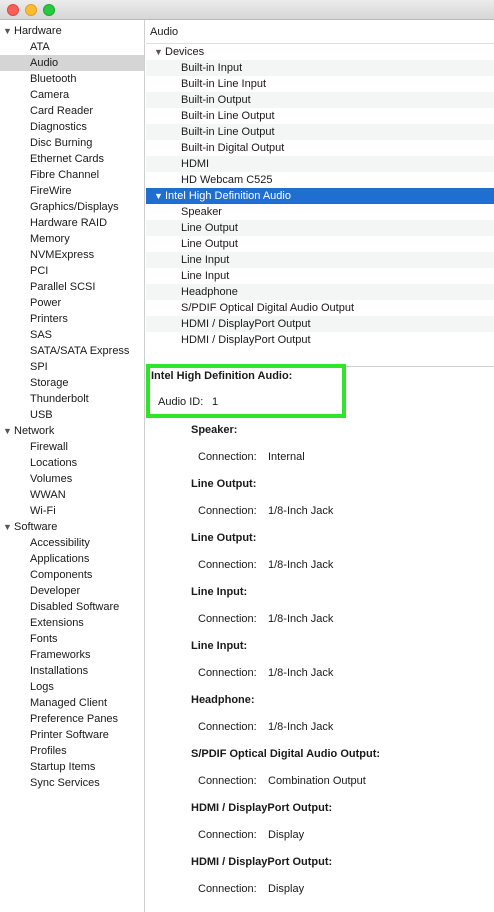  Describe the element at coordinates (72, 111) in the screenshot. I see `sidebar-item: Card Reader` at that location.